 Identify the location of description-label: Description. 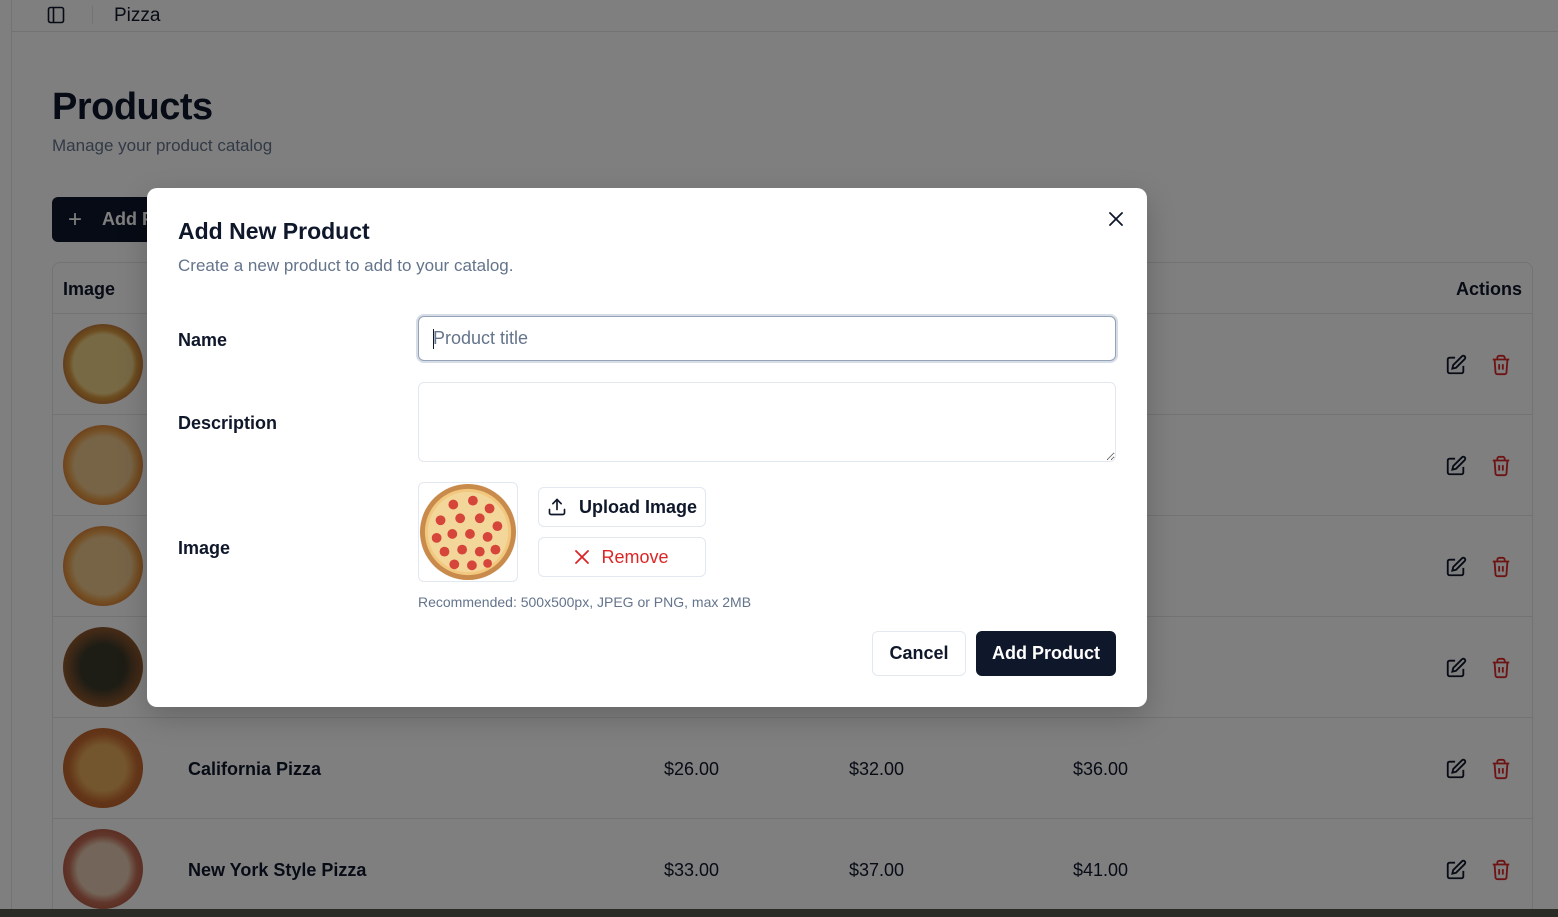
(228, 423).